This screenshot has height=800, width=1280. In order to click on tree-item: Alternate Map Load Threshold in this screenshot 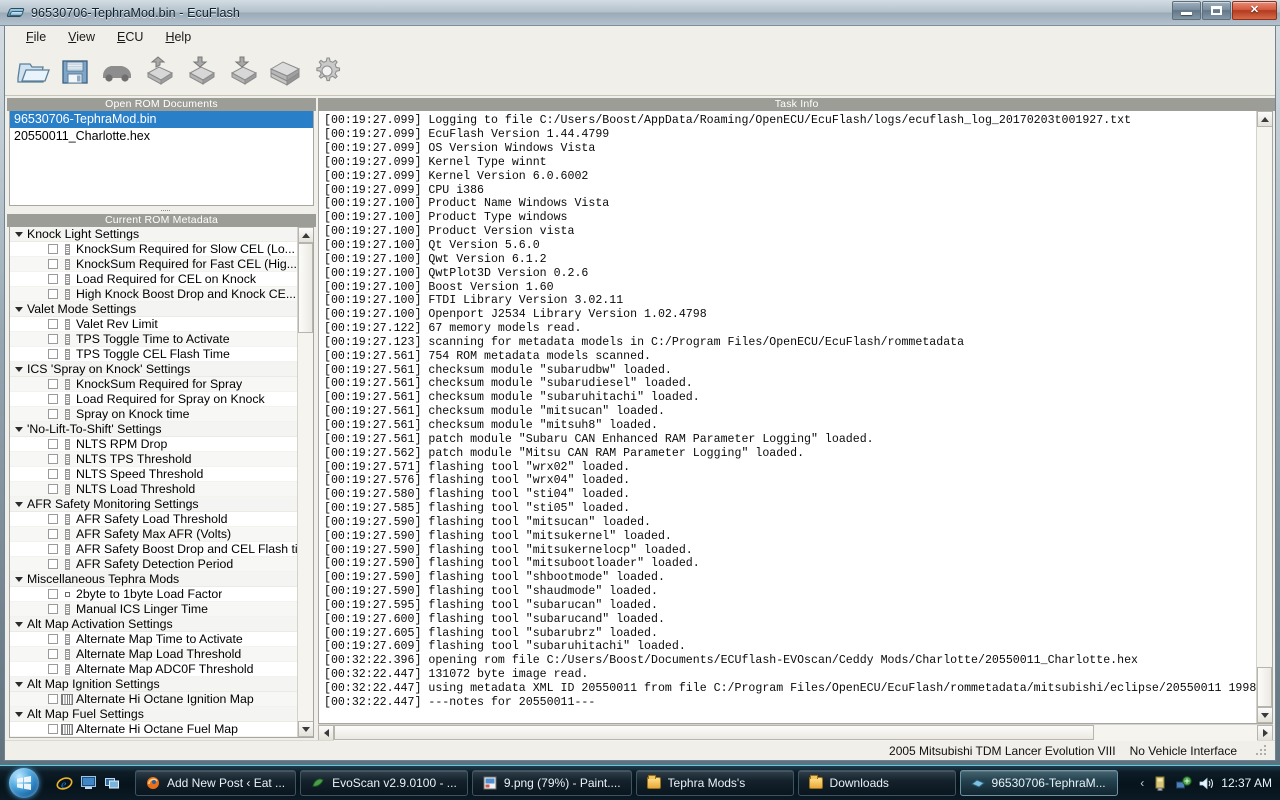, I will do `click(153, 655)`.